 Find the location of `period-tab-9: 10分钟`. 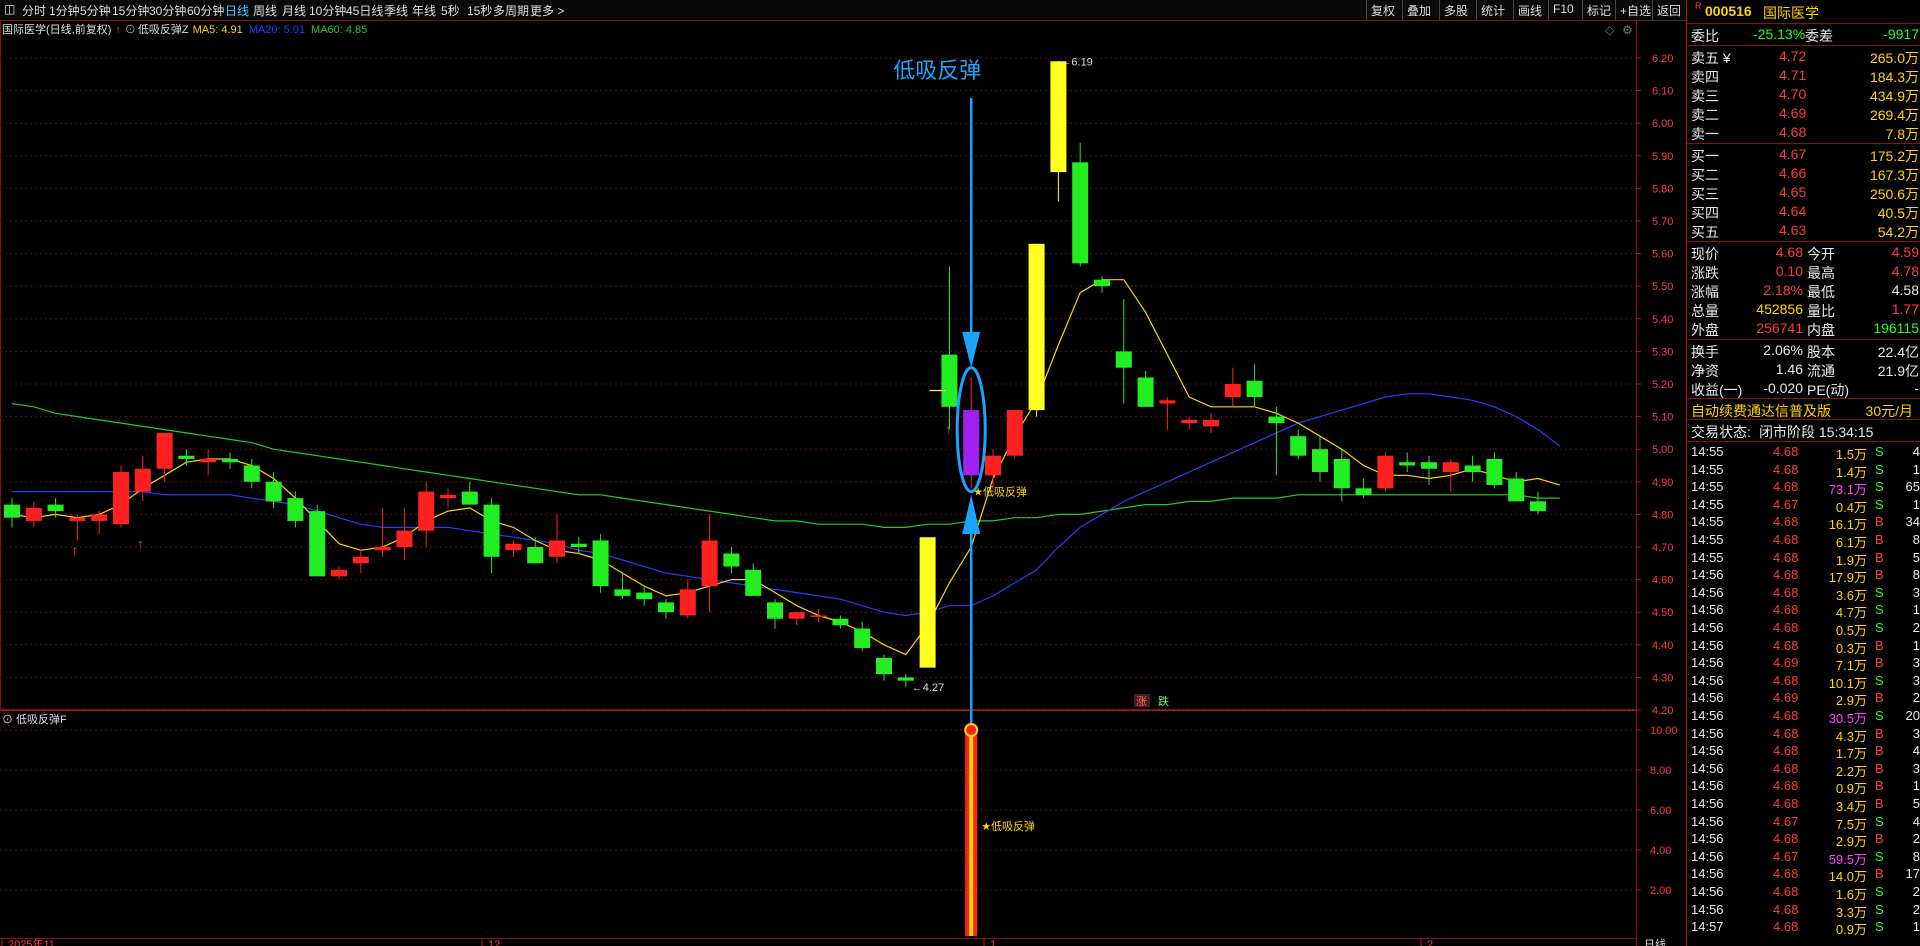

period-tab-9: 10分钟 is located at coordinates (327, 10).